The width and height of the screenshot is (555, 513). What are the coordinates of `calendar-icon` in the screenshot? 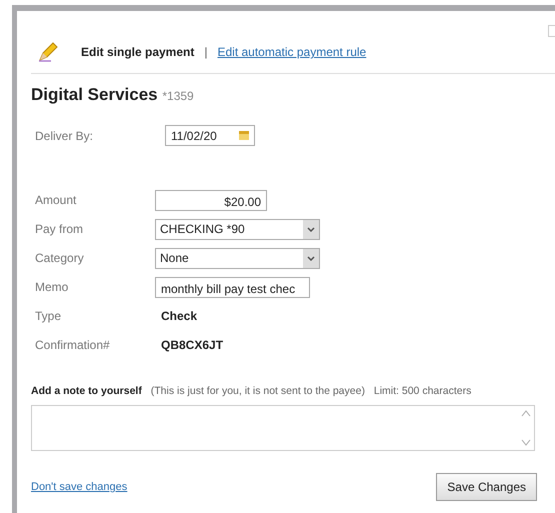 It's located at (244, 135).